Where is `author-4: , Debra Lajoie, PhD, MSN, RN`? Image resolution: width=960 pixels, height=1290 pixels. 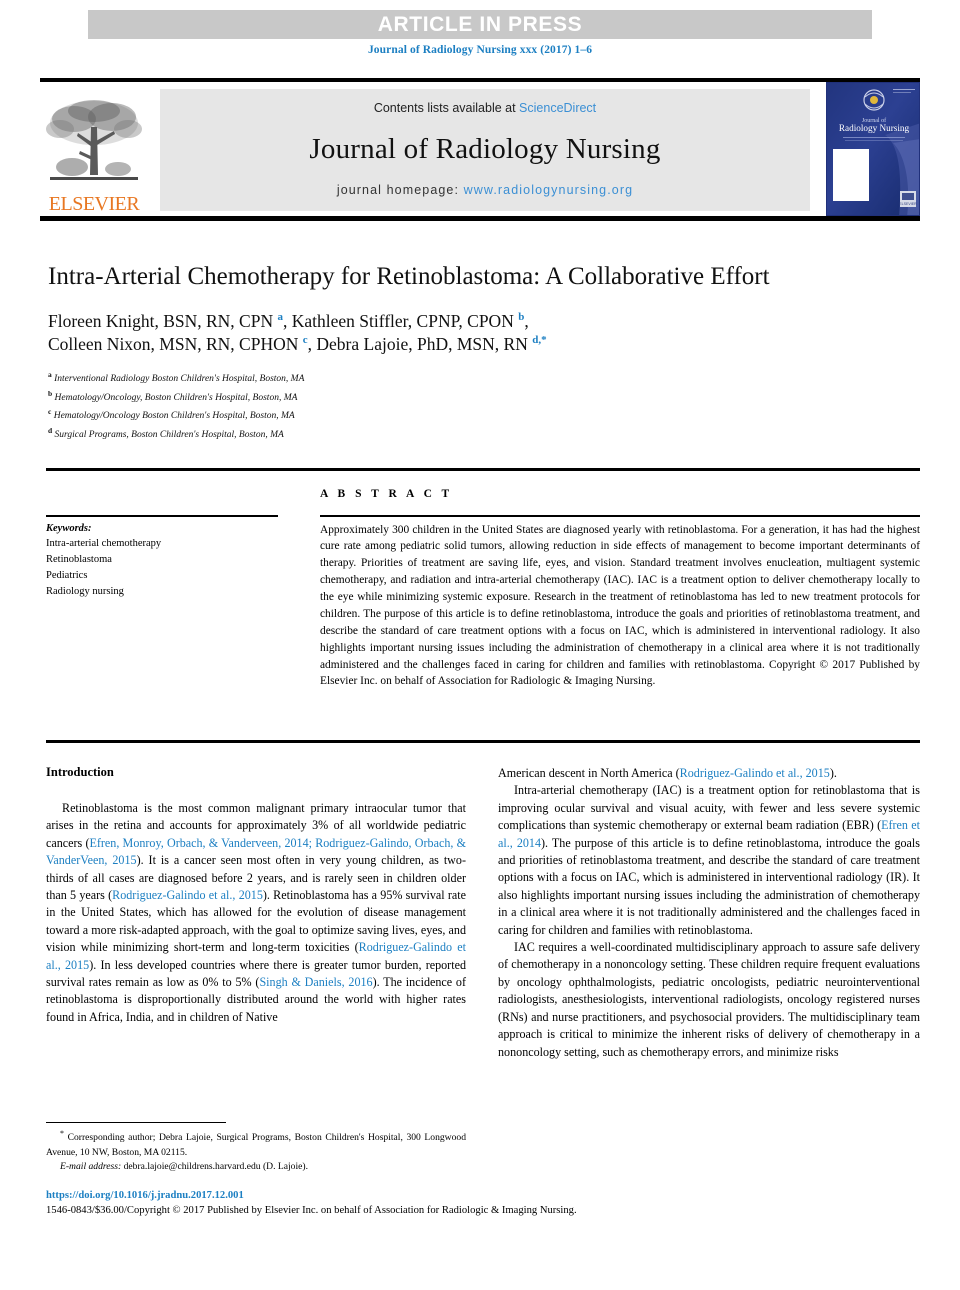
author-4: , Debra Lajoie, PhD, MSN, RN is located at coordinates (420, 343).